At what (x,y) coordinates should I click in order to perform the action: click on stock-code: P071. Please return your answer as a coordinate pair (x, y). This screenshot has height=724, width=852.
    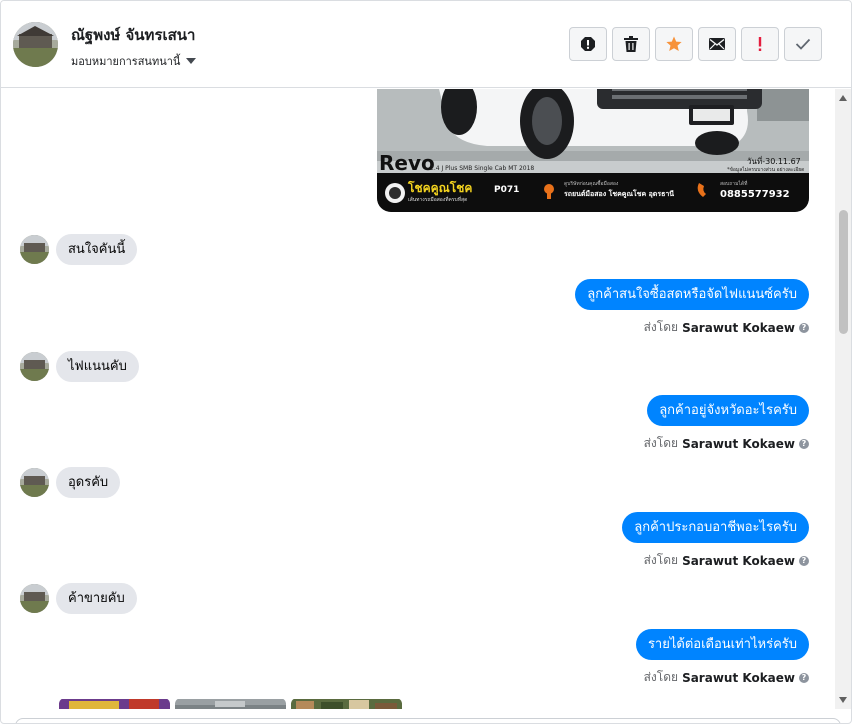
    Looking at the image, I should click on (507, 190).